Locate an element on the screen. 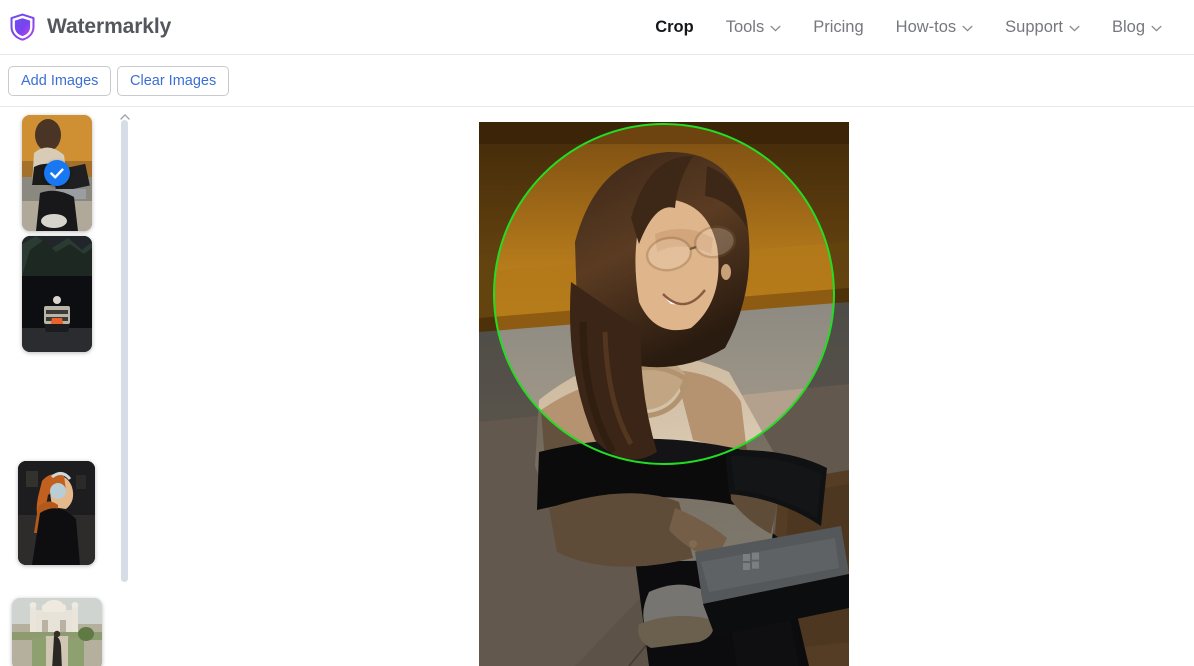 Image resolution: width=1194 pixels, height=666 pixels. main-nav: Crop Tools Pricing How-tos Support Blog is located at coordinates (908, 27).